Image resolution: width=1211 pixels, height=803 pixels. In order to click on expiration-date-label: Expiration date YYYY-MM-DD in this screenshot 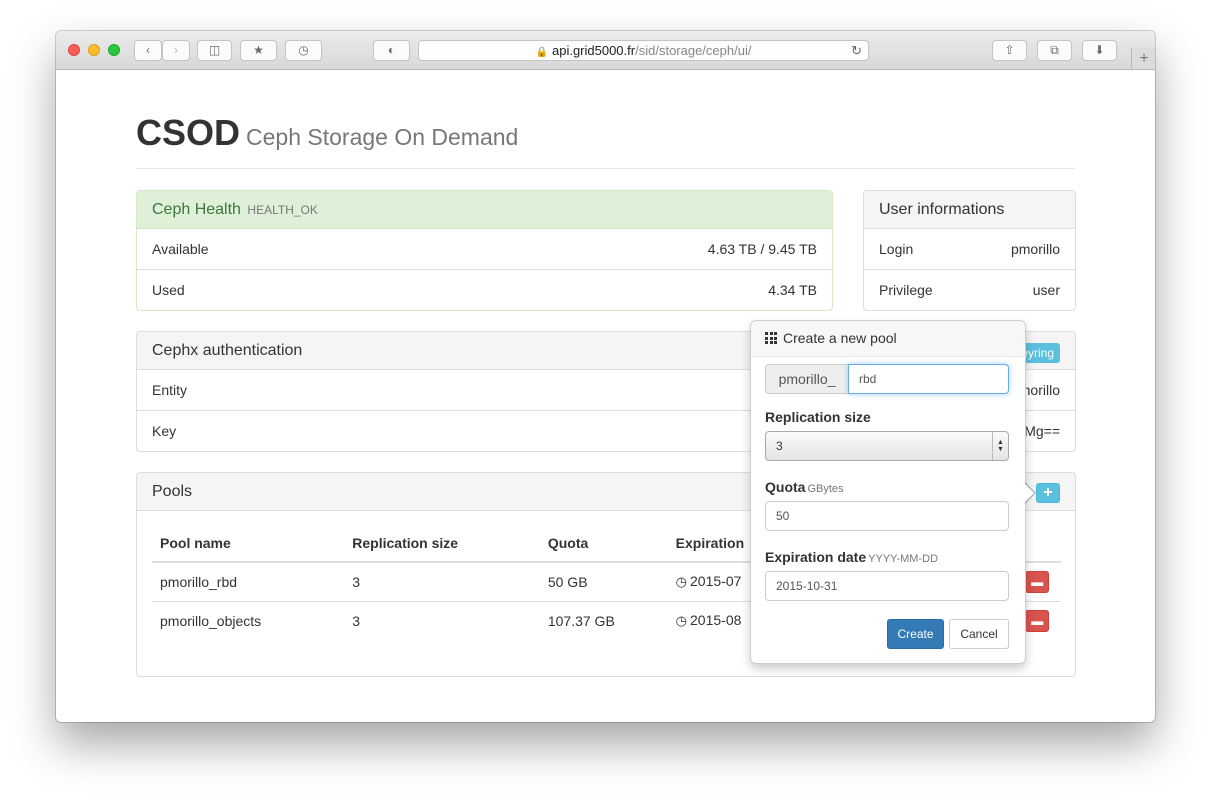, I will do `click(851, 557)`.